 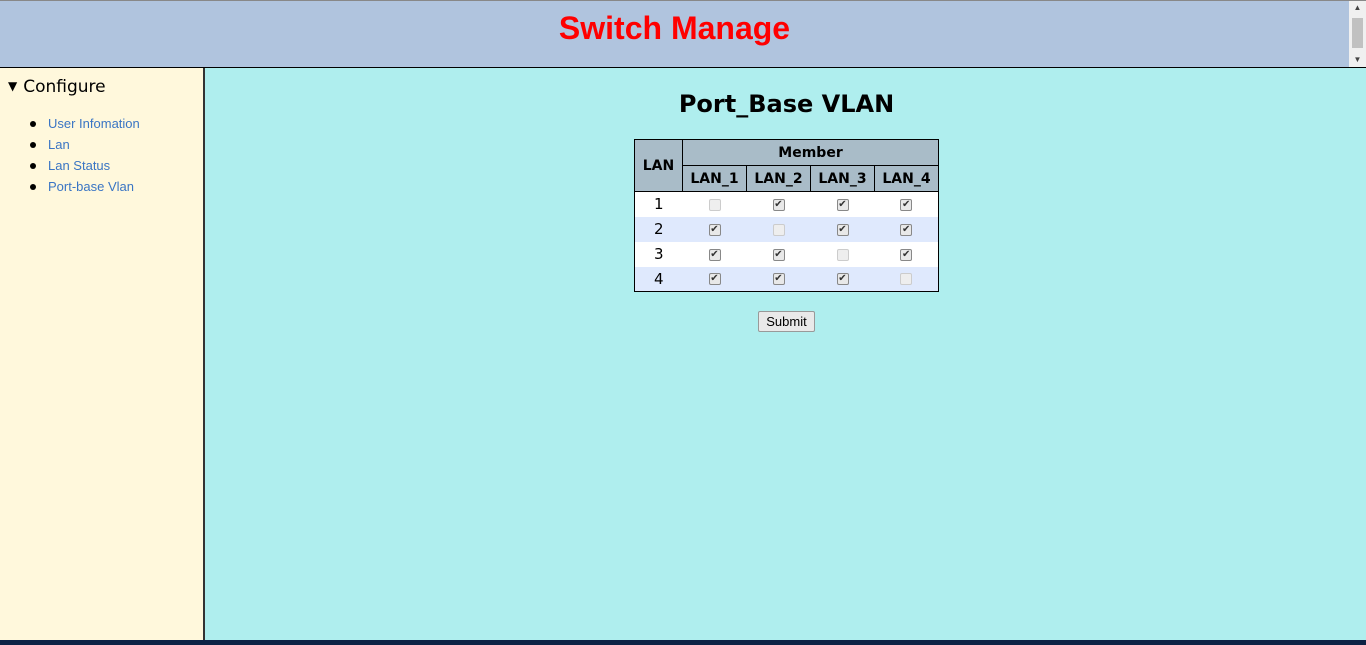 I want to click on sidebar-item-user-information: User Infomation, so click(x=94, y=123).